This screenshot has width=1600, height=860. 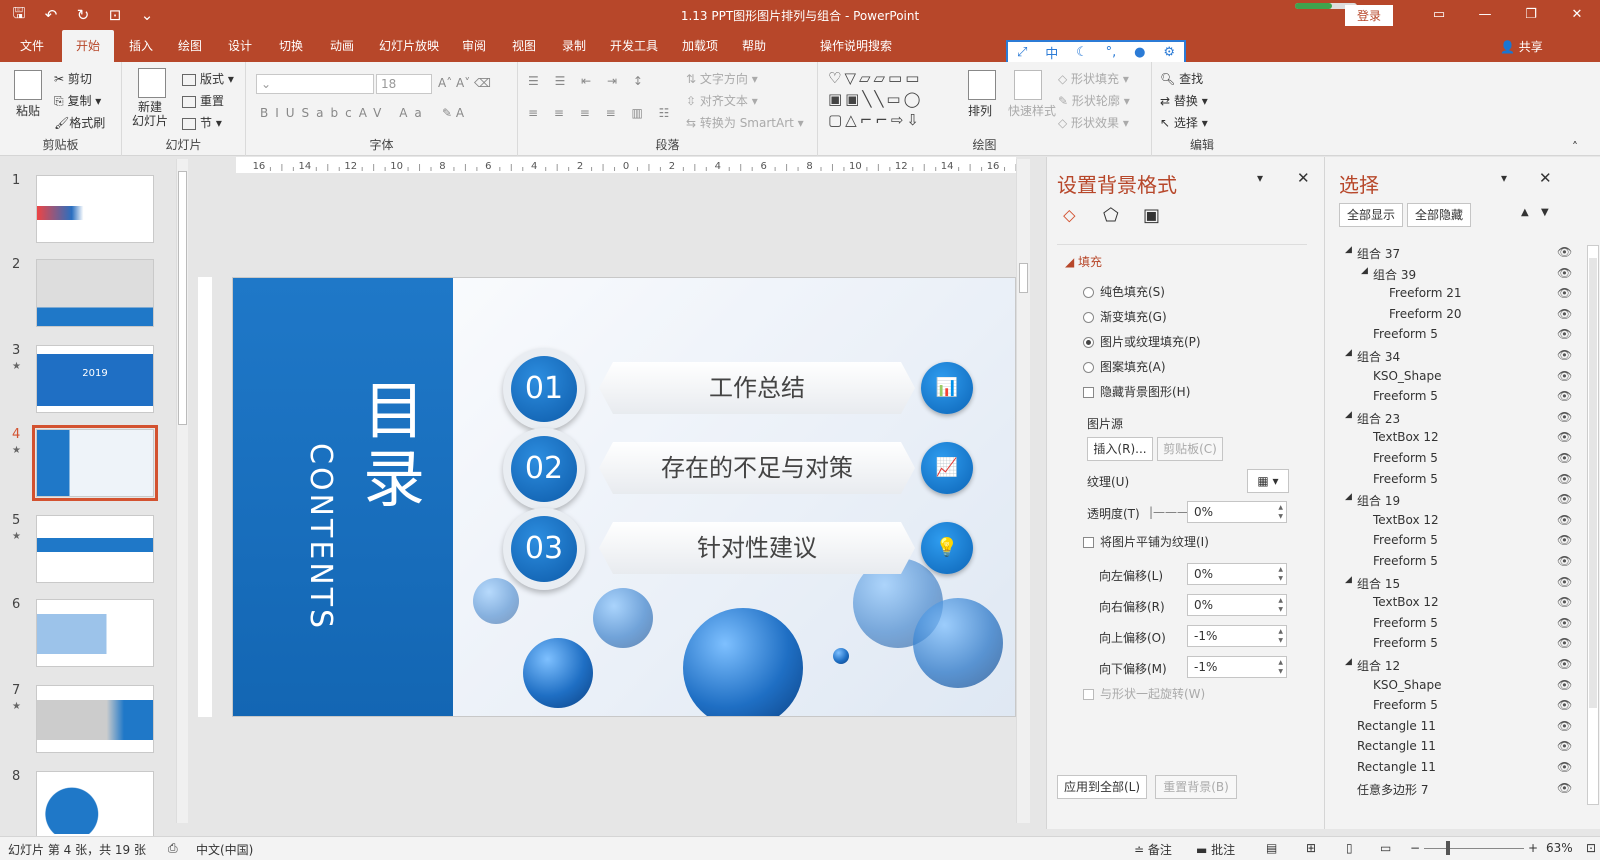 What do you see at coordinates (1260, 178) in the screenshot?
I see `pane-options-icon: ▾` at bounding box center [1260, 178].